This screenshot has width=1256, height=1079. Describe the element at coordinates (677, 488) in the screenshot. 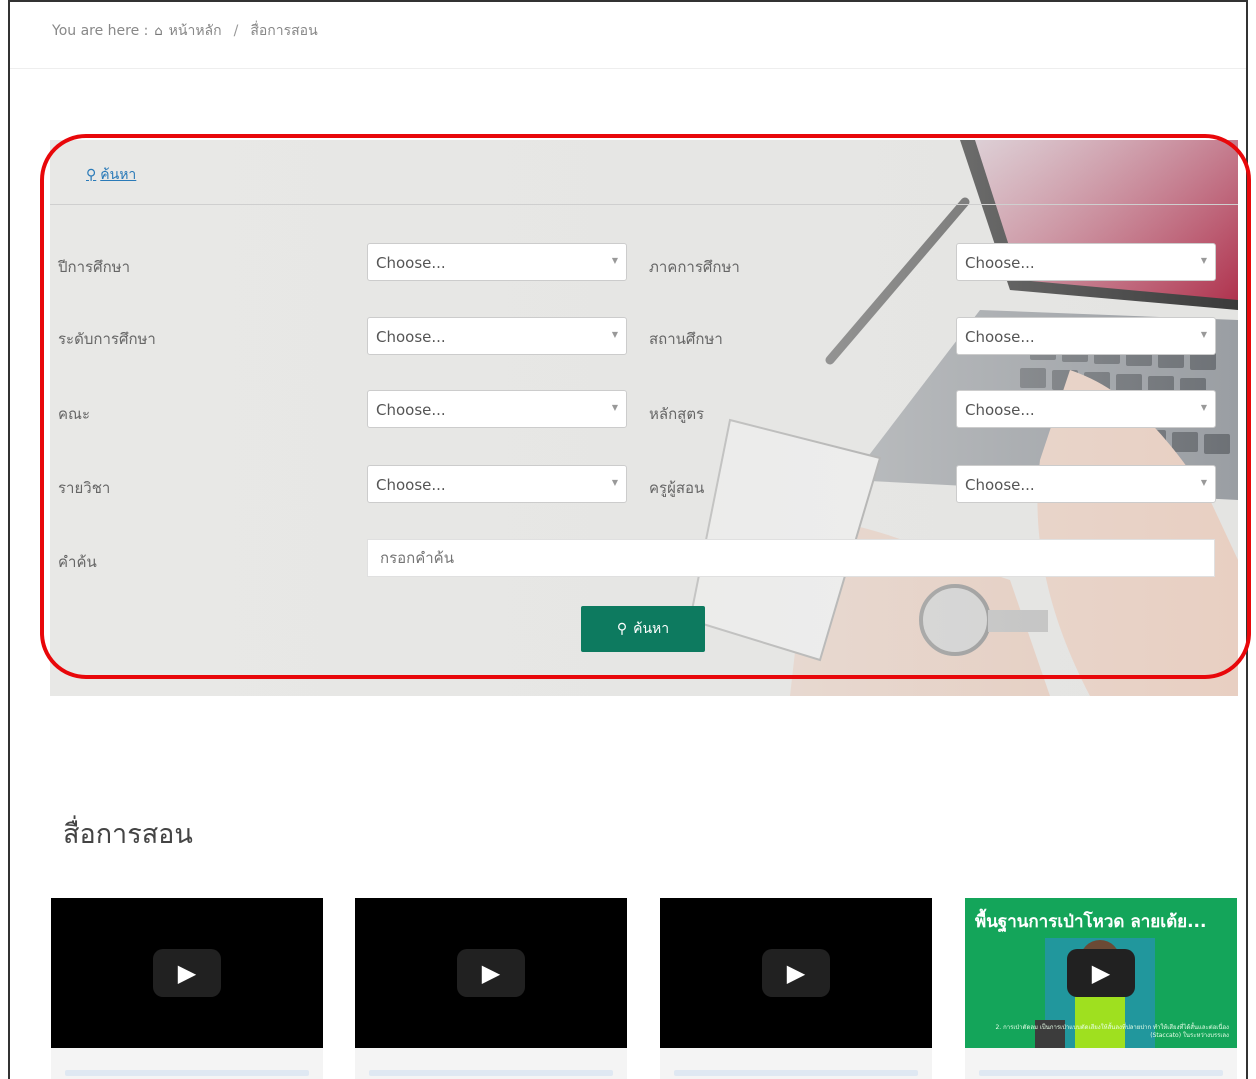

I see `label-instructor: ครูผู้สอน` at that location.